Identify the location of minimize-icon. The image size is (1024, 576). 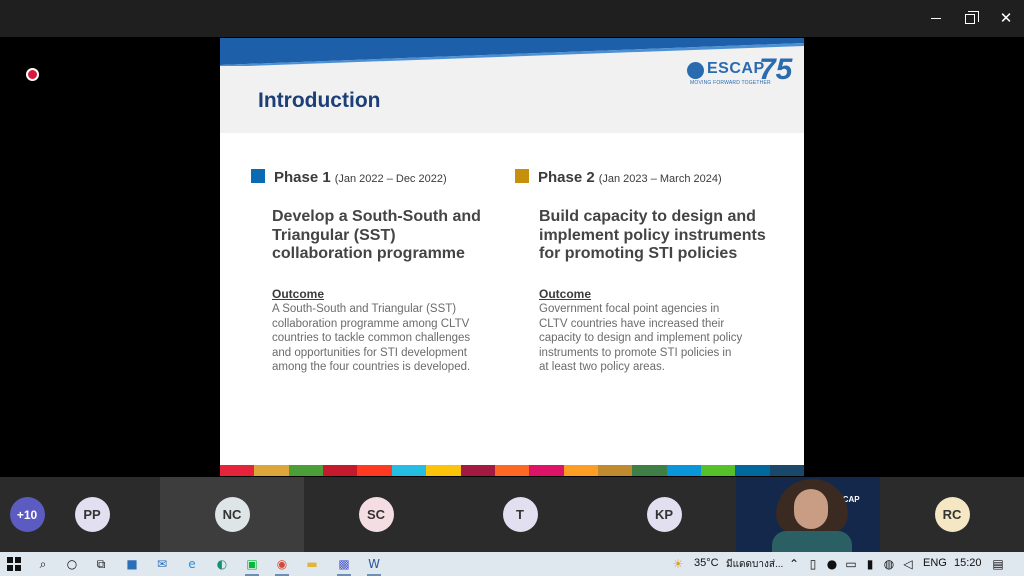
(936, 18).